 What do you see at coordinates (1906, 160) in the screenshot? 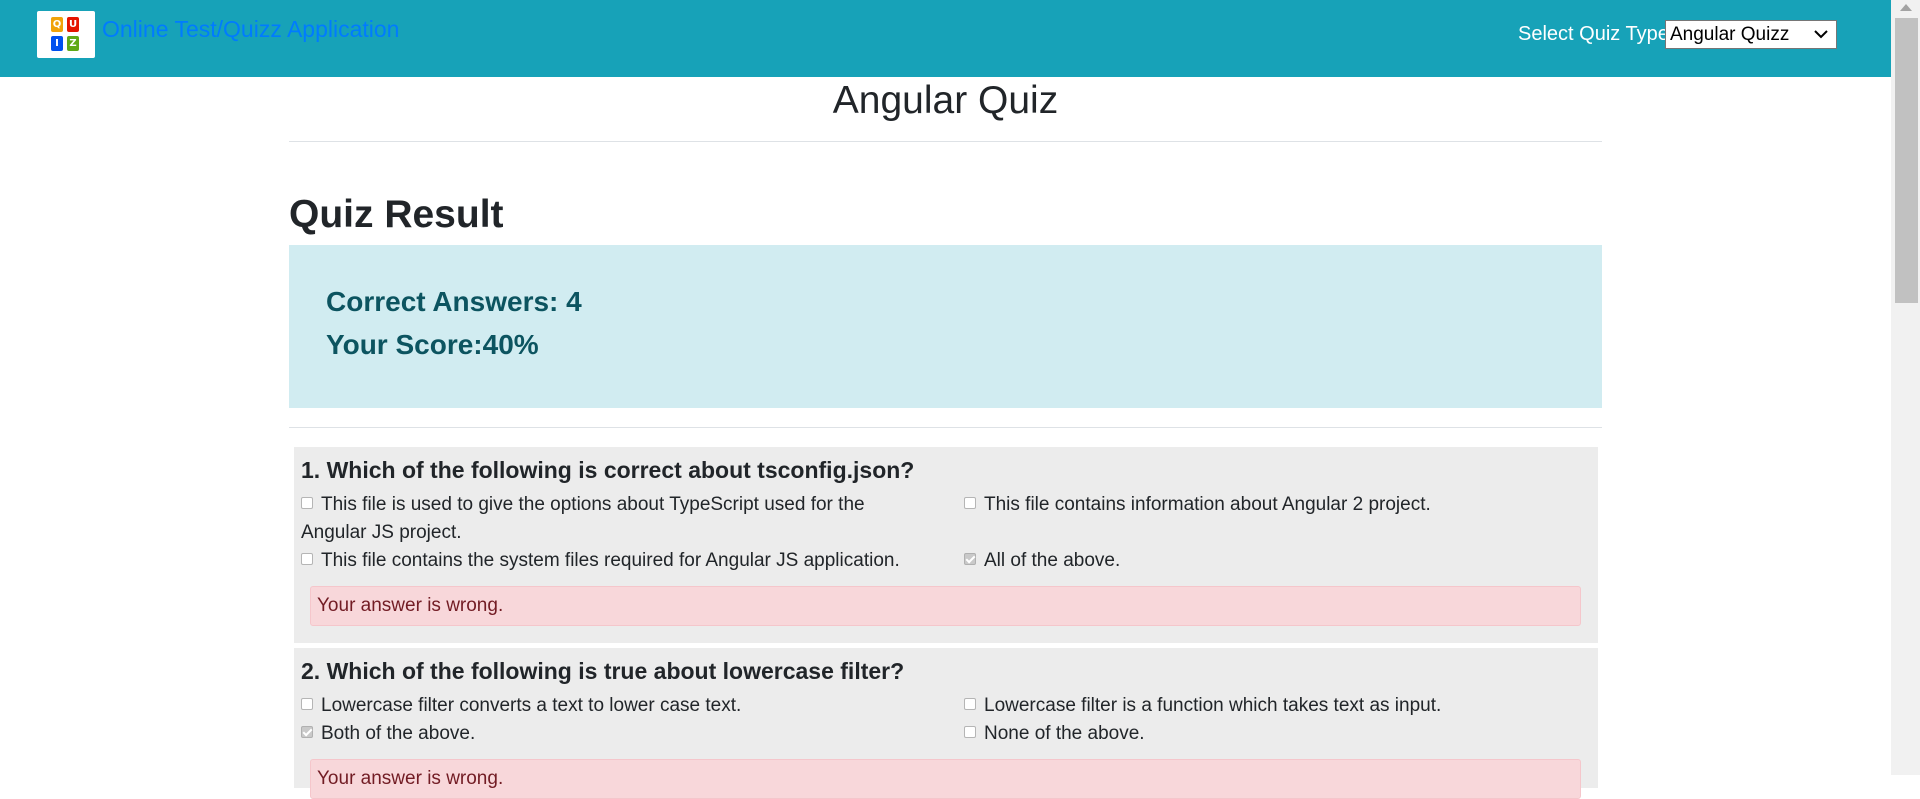
I see `scrollbar-thumb` at bounding box center [1906, 160].